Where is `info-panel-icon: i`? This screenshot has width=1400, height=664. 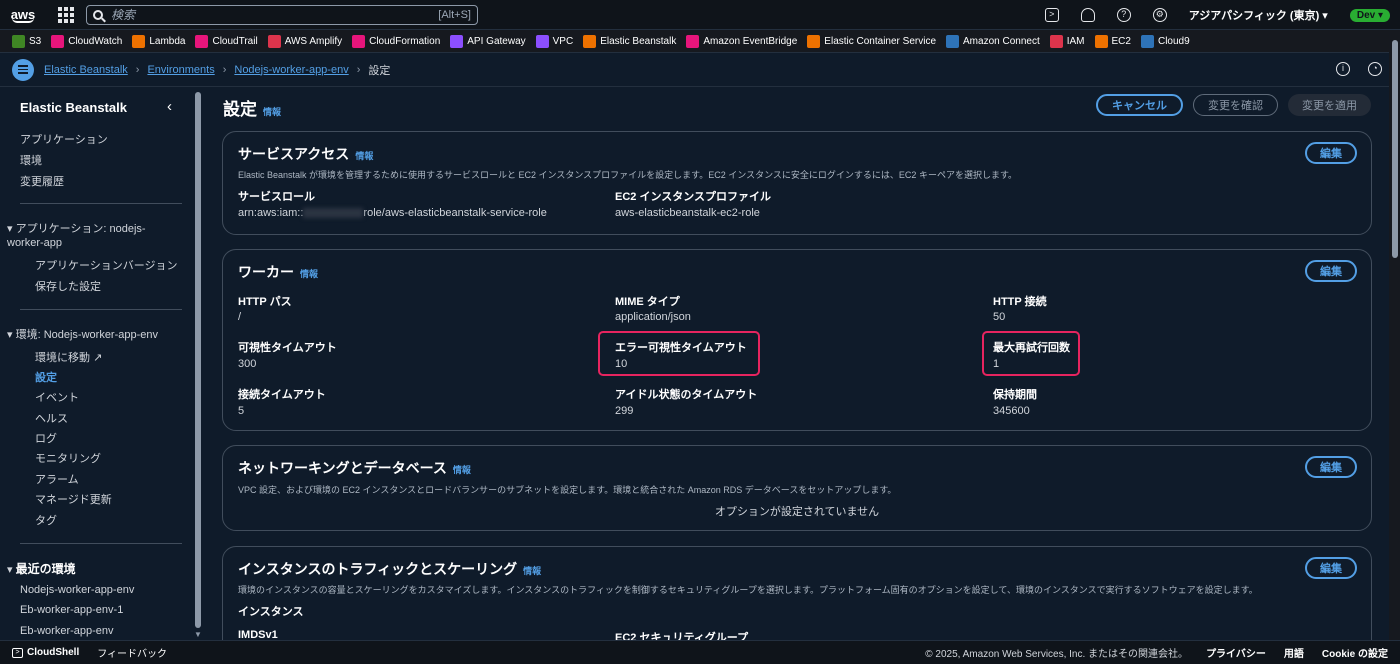 info-panel-icon: i is located at coordinates (1343, 69).